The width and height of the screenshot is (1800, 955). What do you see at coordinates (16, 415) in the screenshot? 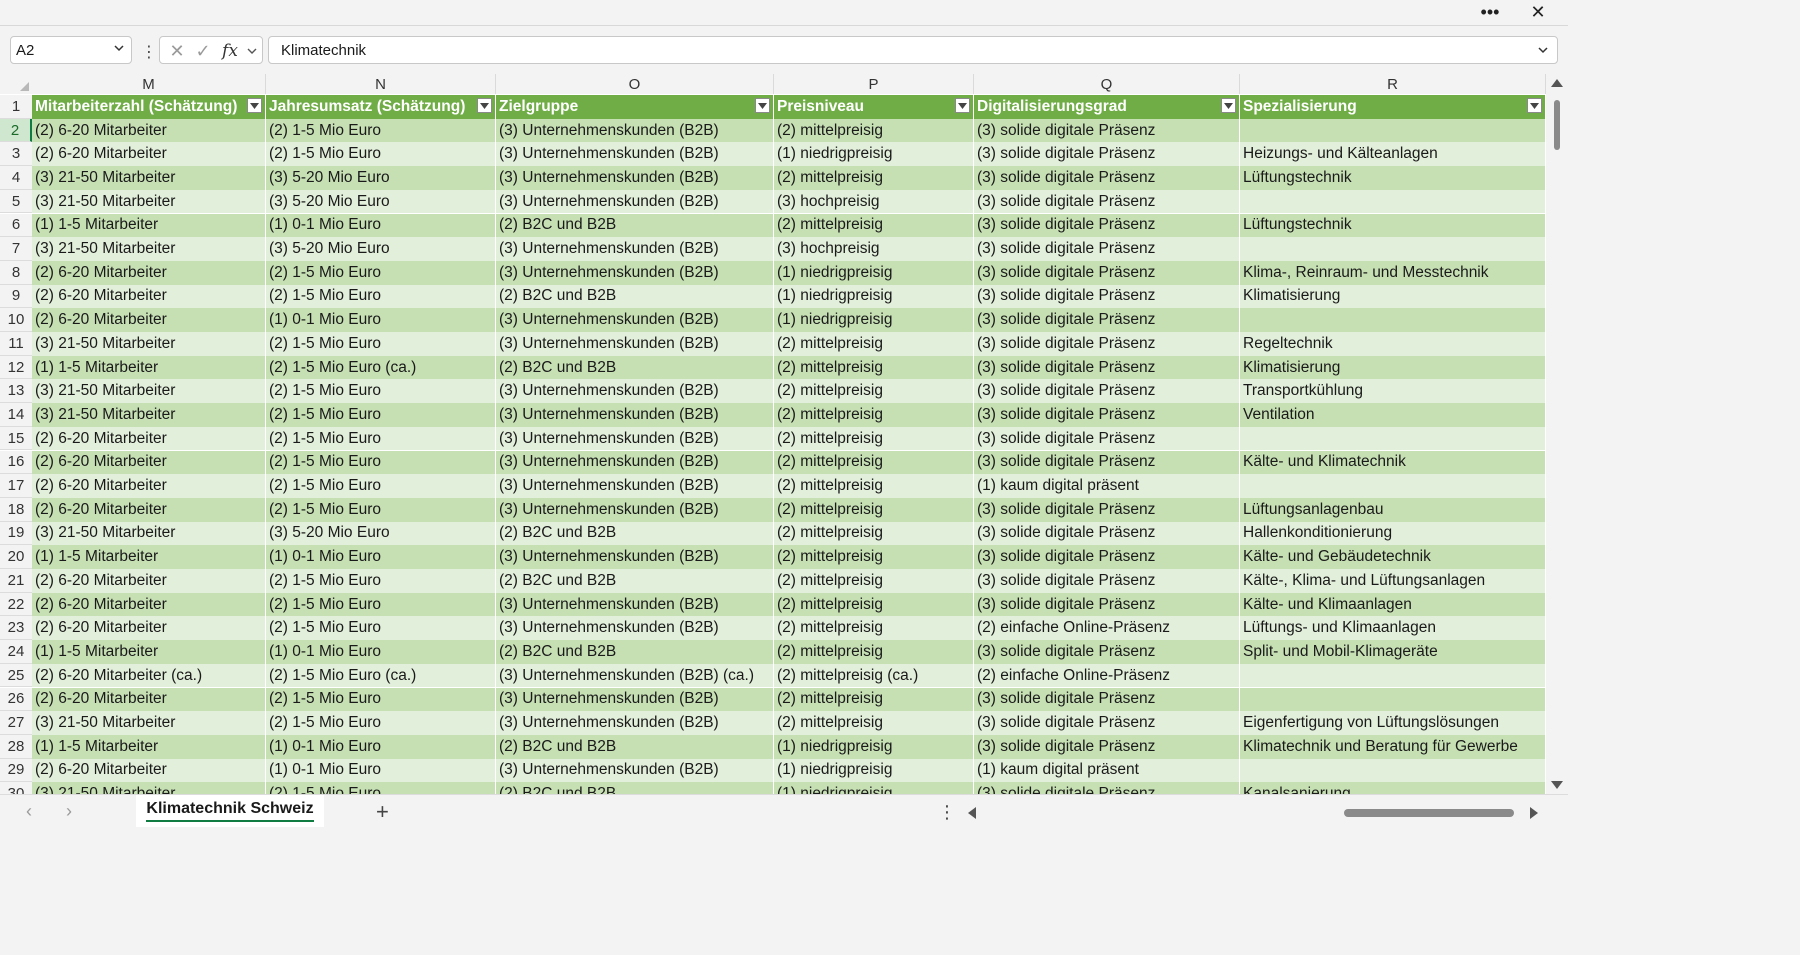
I see `row-number: 14` at bounding box center [16, 415].